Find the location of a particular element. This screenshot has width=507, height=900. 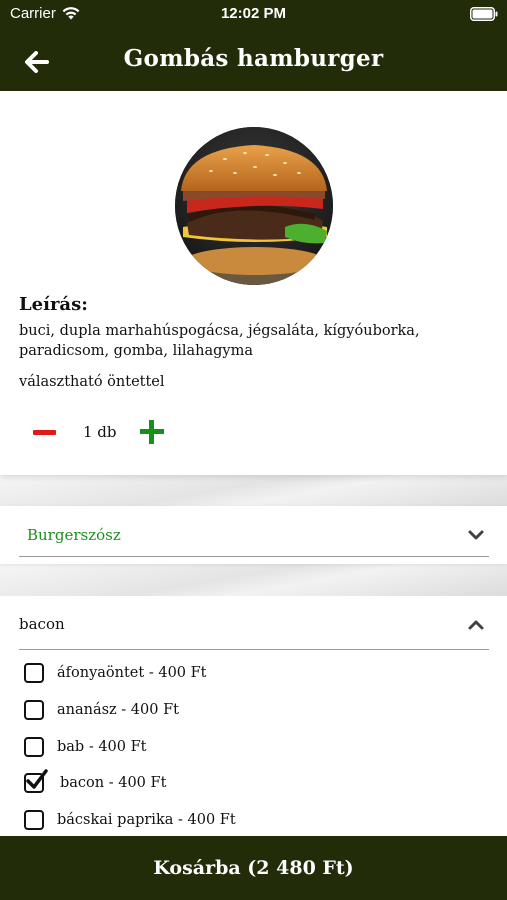

topping-option: bacon - 400 Ft is located at coordinates (244, 782).